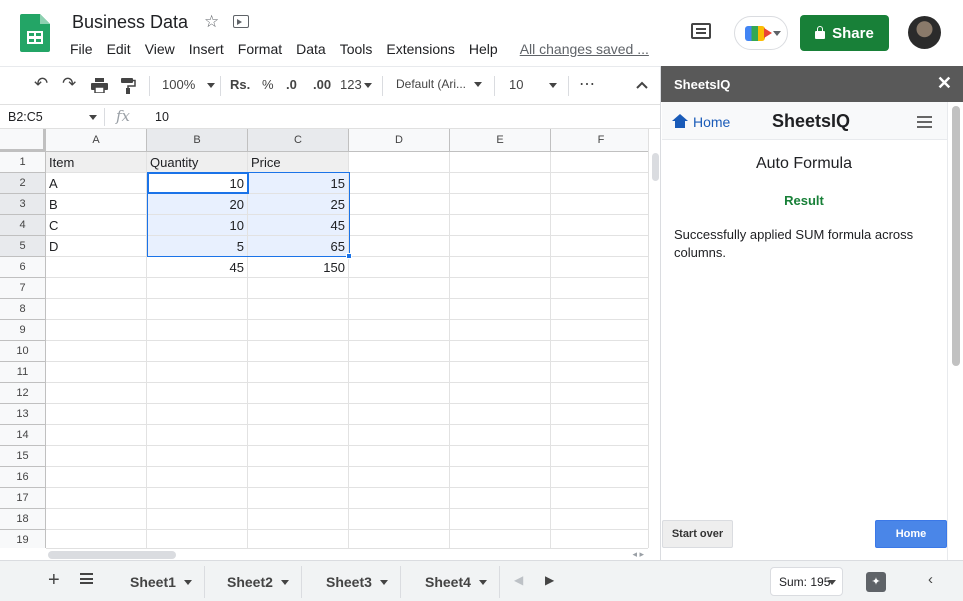 The height and width of the screenshot is (601, 963). I want to click on cell-a6, so click(96, 267).